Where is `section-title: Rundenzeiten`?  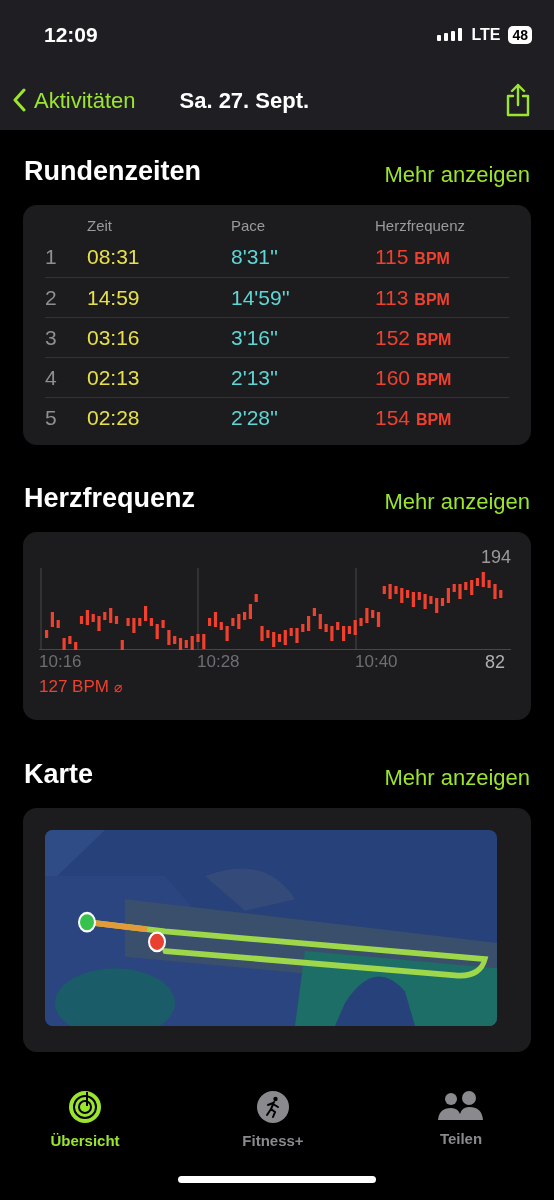 section-title: Rundenzeiten is located at coordinates (112, 171).